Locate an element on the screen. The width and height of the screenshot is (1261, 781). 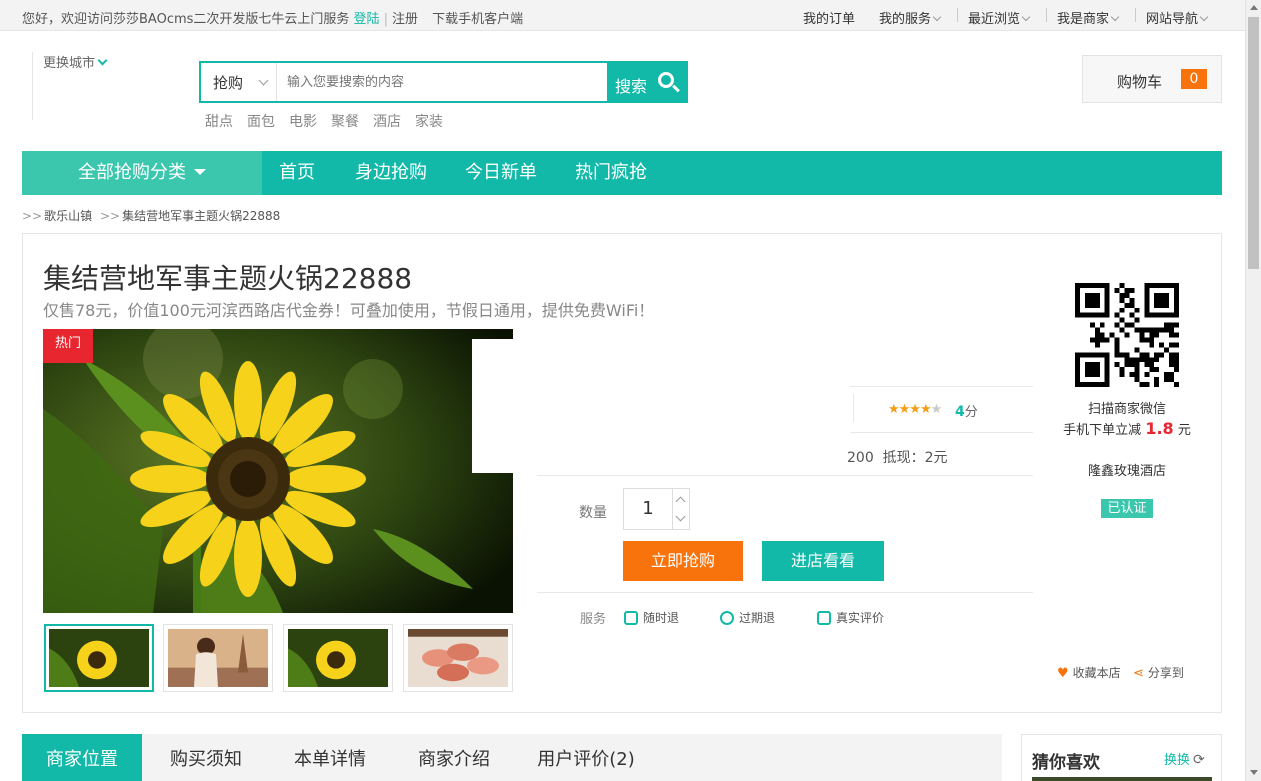
cart-button: 购物车 0 is located at coordinates (1152, 79).